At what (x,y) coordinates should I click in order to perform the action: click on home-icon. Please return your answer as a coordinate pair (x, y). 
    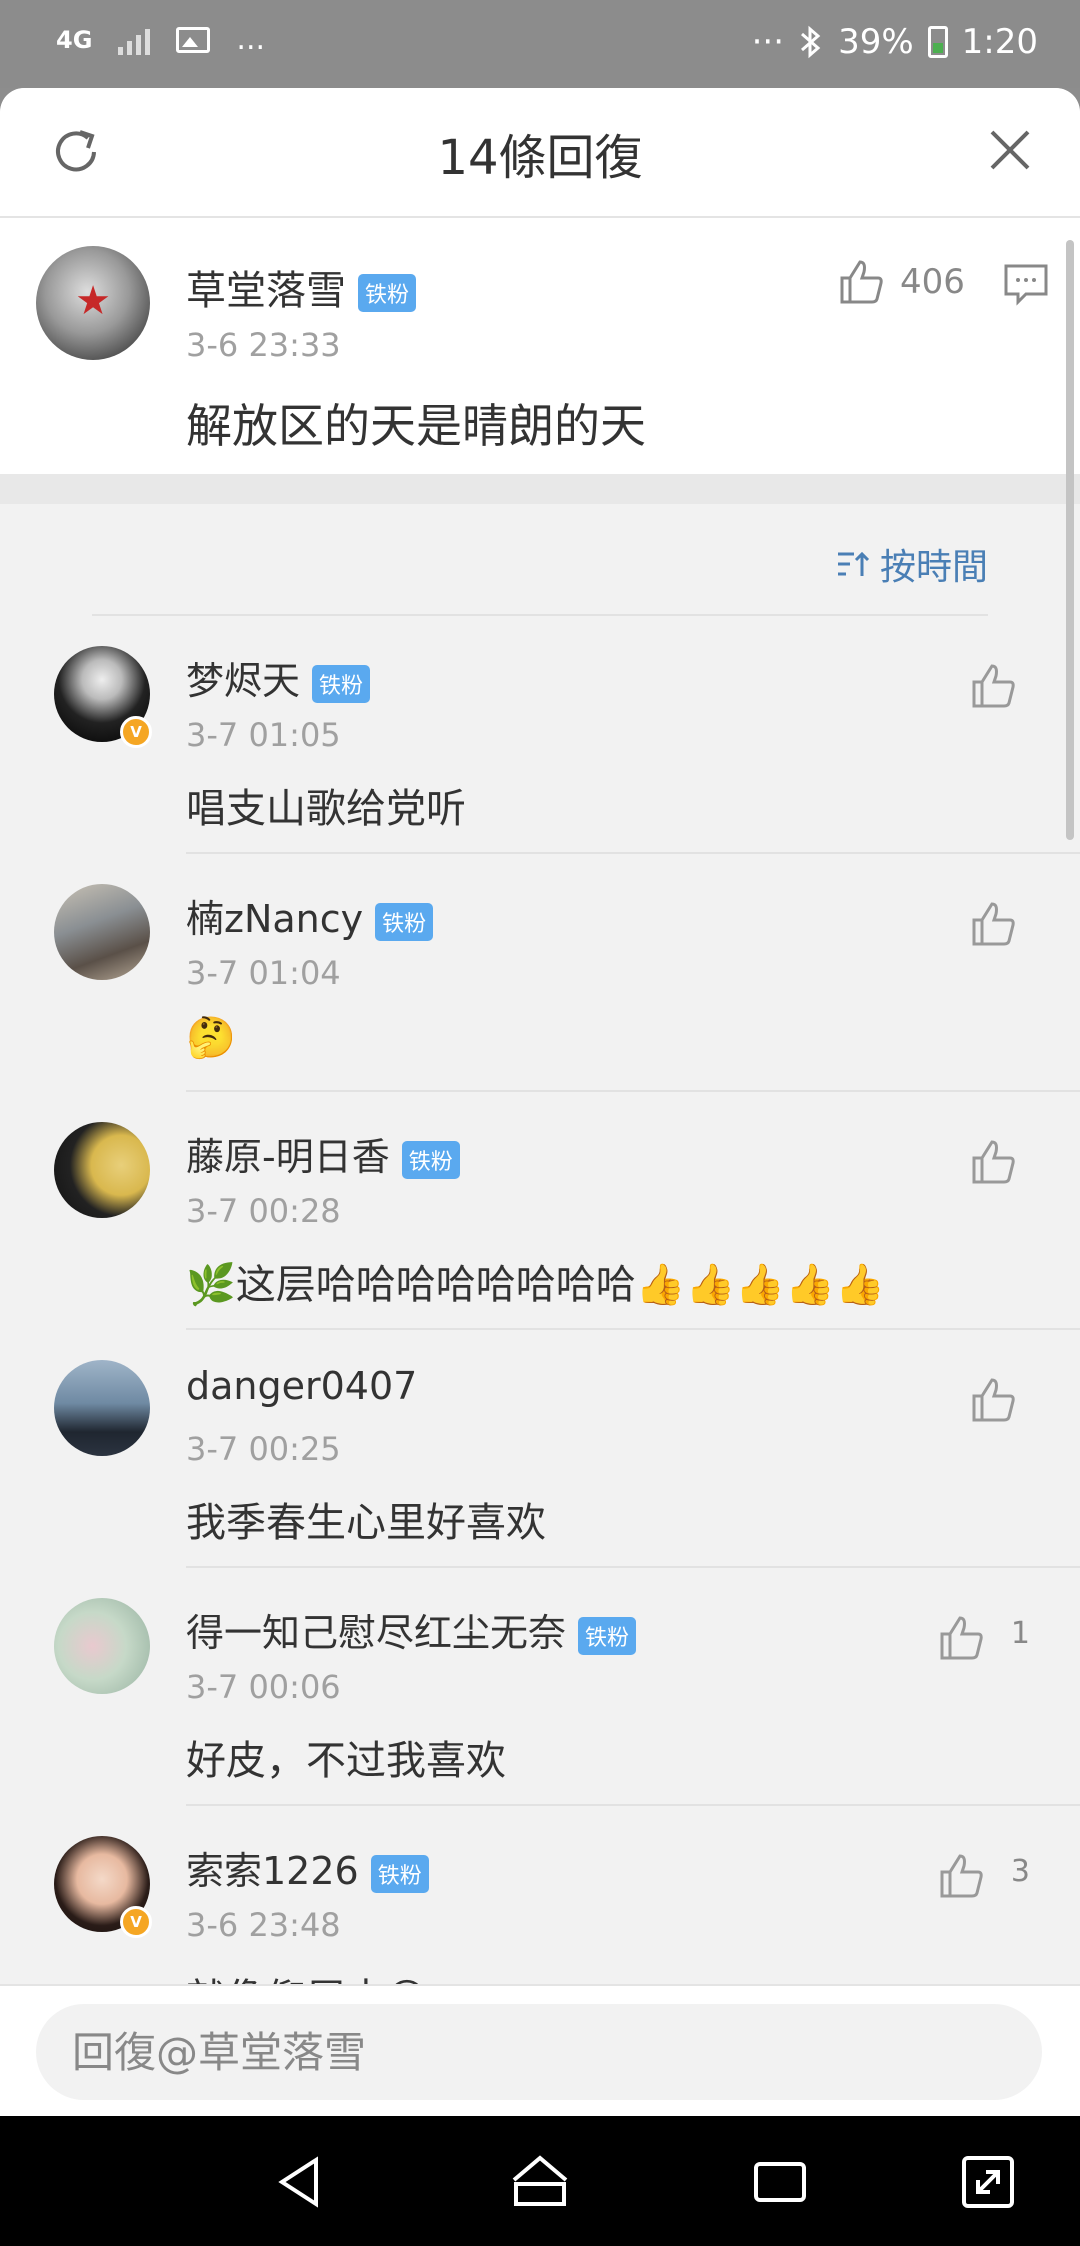
    Looking at the image, I should click on (540, 2182).